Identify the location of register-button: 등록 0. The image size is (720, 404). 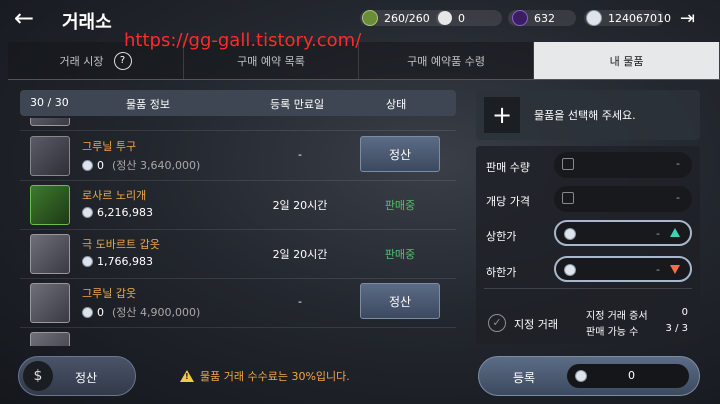
(589, 376).